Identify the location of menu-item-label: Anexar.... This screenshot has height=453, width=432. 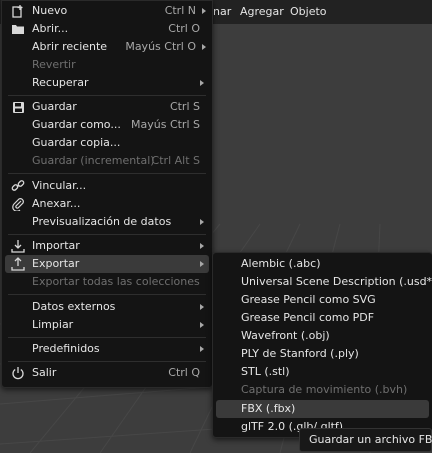
(56, 203).